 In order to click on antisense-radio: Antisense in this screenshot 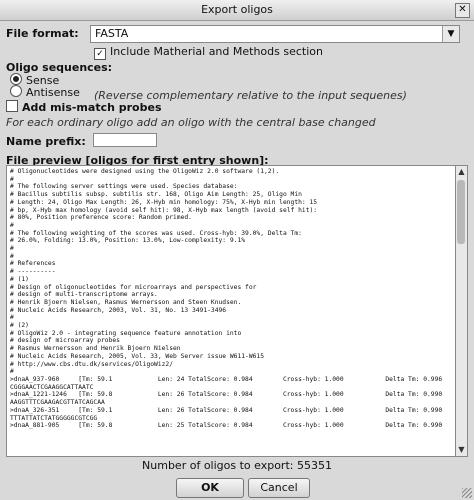, I will do `click(45, 92)`.